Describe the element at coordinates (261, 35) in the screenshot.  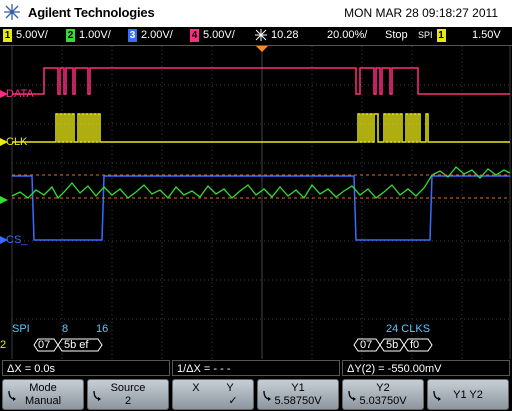
I see `delay-icon` at that location.